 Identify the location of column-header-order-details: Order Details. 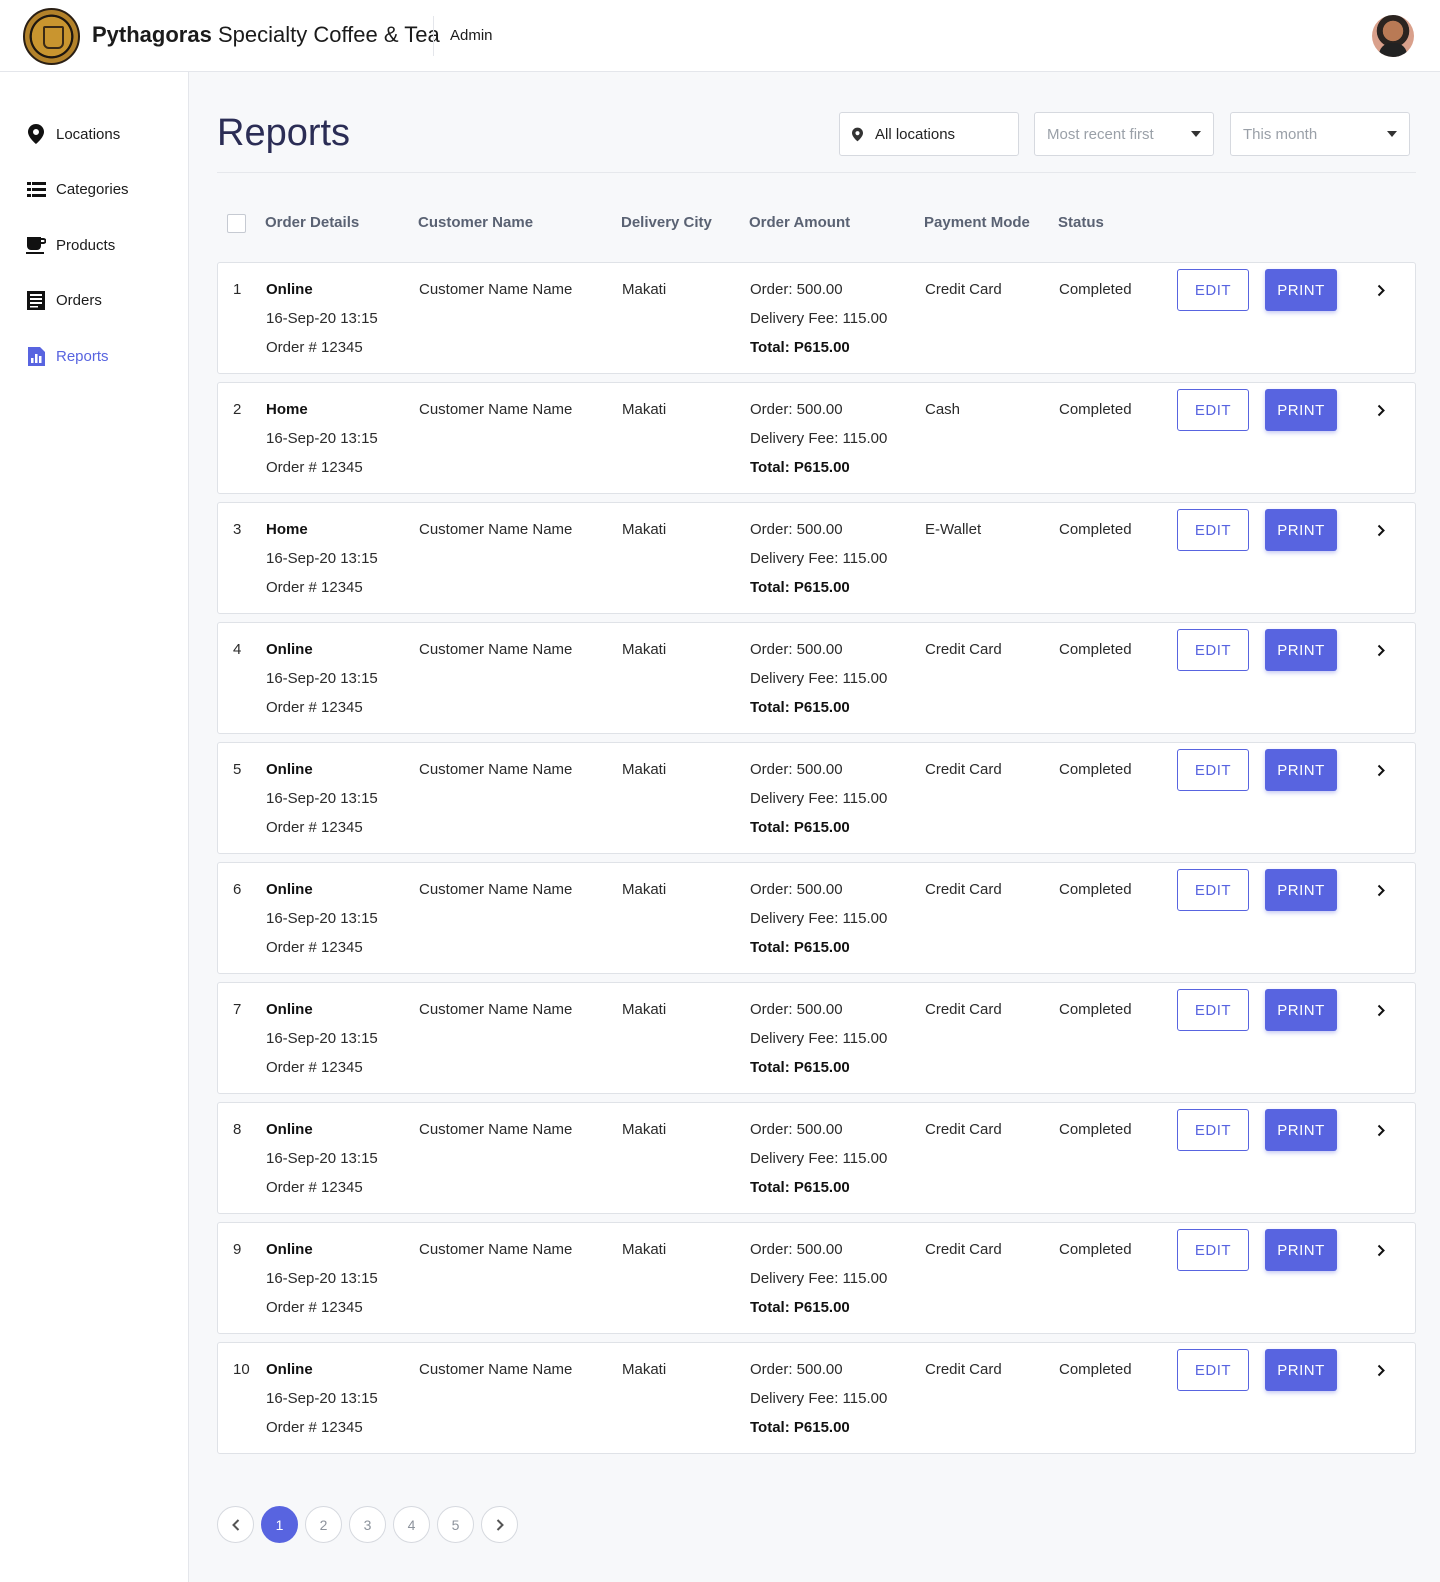
(312, 222).